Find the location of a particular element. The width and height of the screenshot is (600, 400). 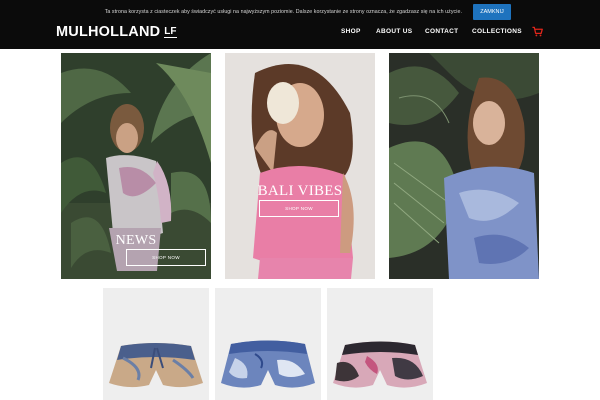

hero-tile-bali-vibes: BALI VIBES SHOP NOW is located at coordinates (300, 166).